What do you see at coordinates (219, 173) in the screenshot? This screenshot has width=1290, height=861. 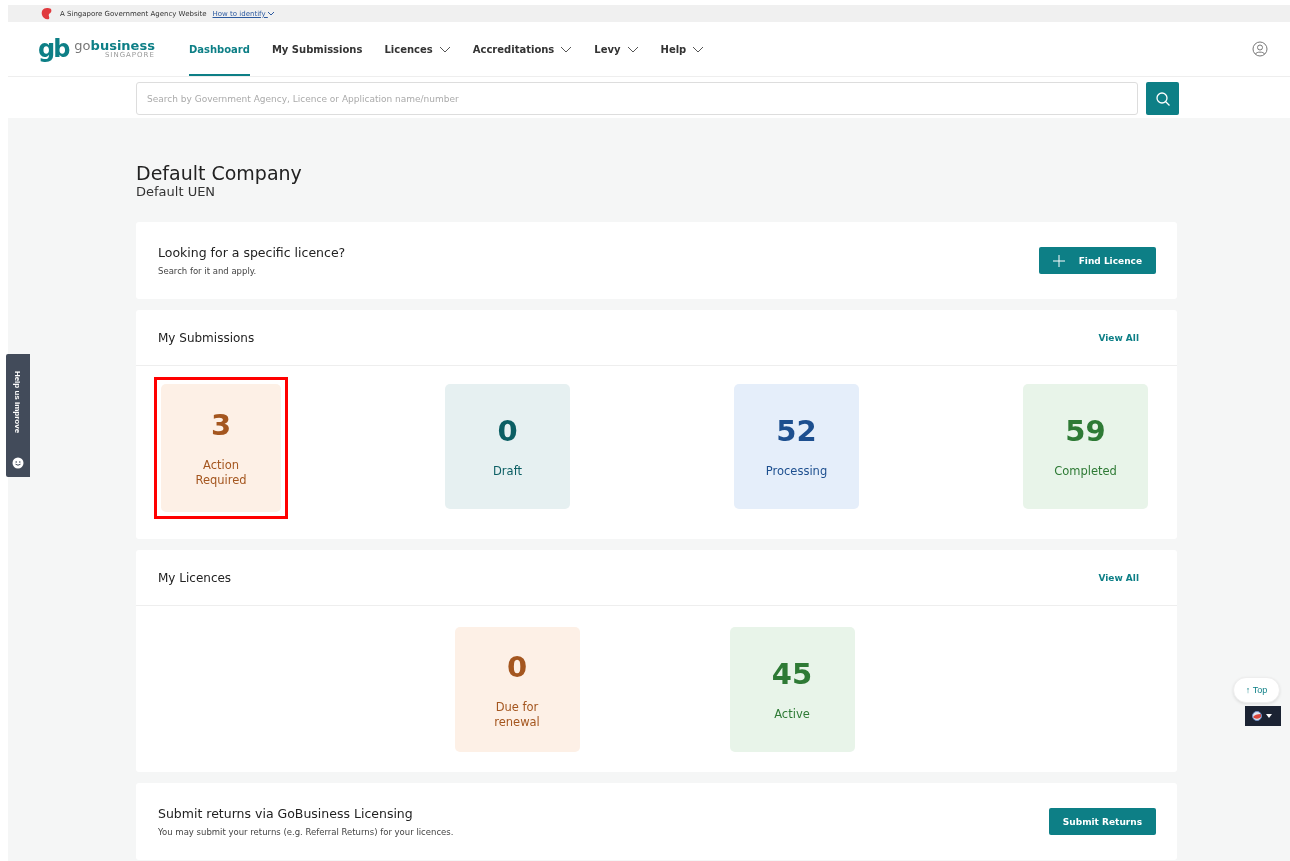 I see `company-name: Default Company` at bounding box center [219, 173].